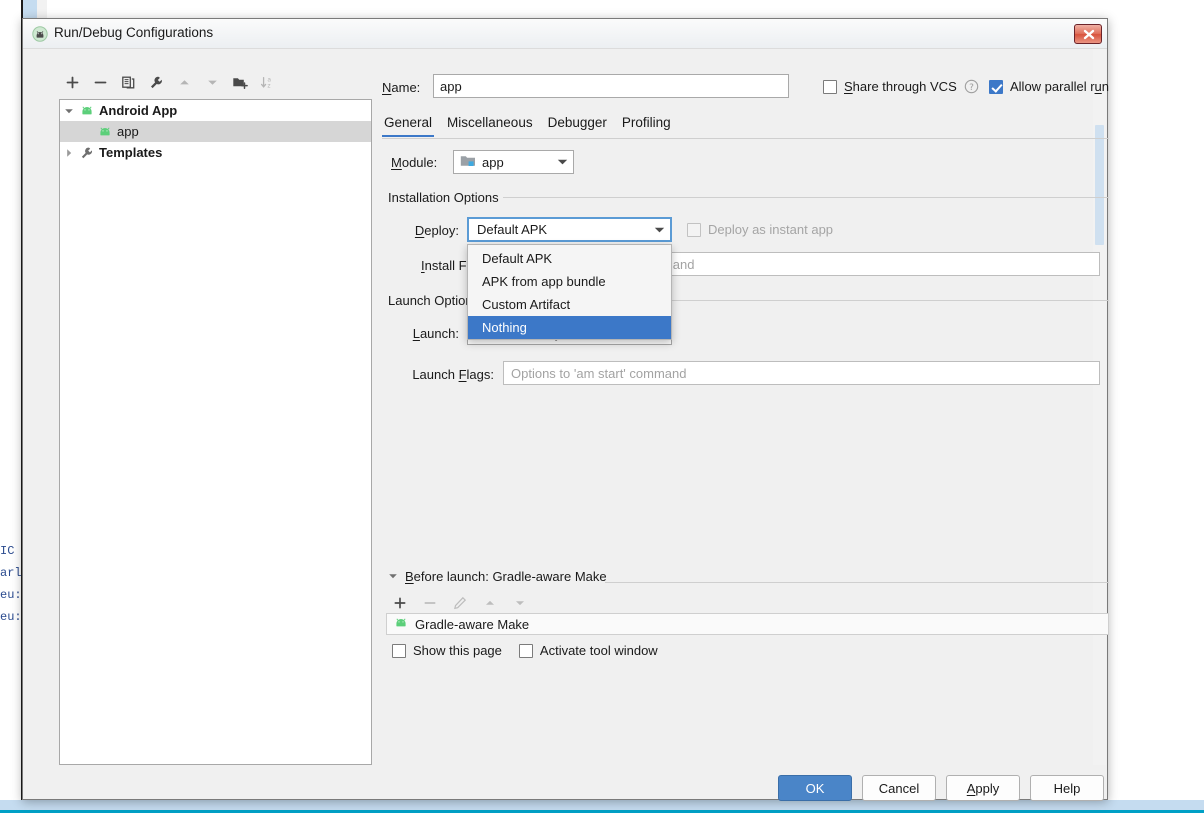  What do you see at coordinates (215, 152) in the screenshot?
I see `tree-item-templates: Templates` at bounding box center [215, 152].